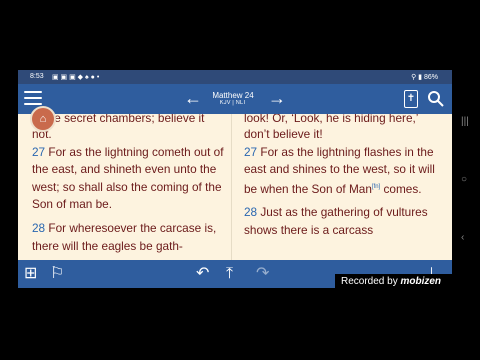  Describe the element at coordinates (43, 119) in the screenshot. I see `avatar: ⌂` at that location.